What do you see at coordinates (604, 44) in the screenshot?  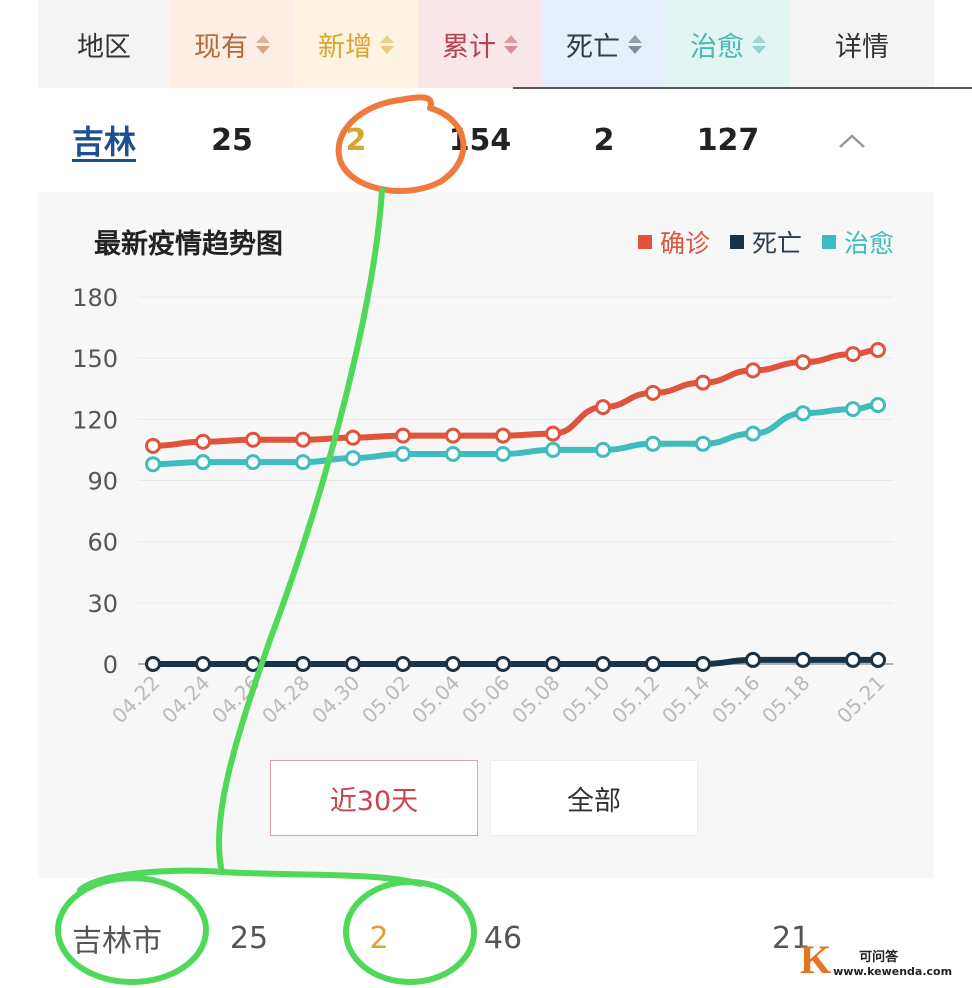 I see `header-col-4: 死亡` at bounding box center [604, 44].